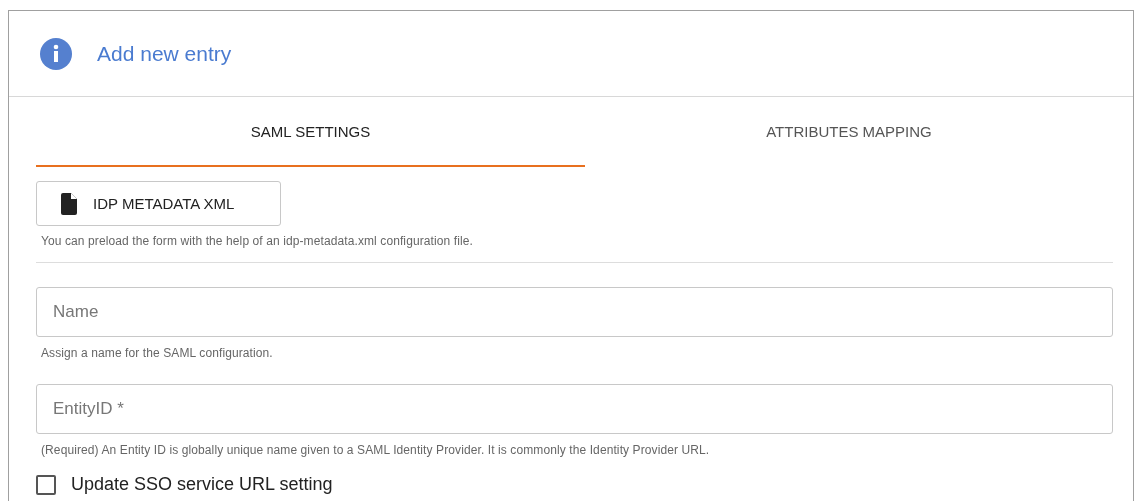  I want to click on checkbox, so click(46, 484).